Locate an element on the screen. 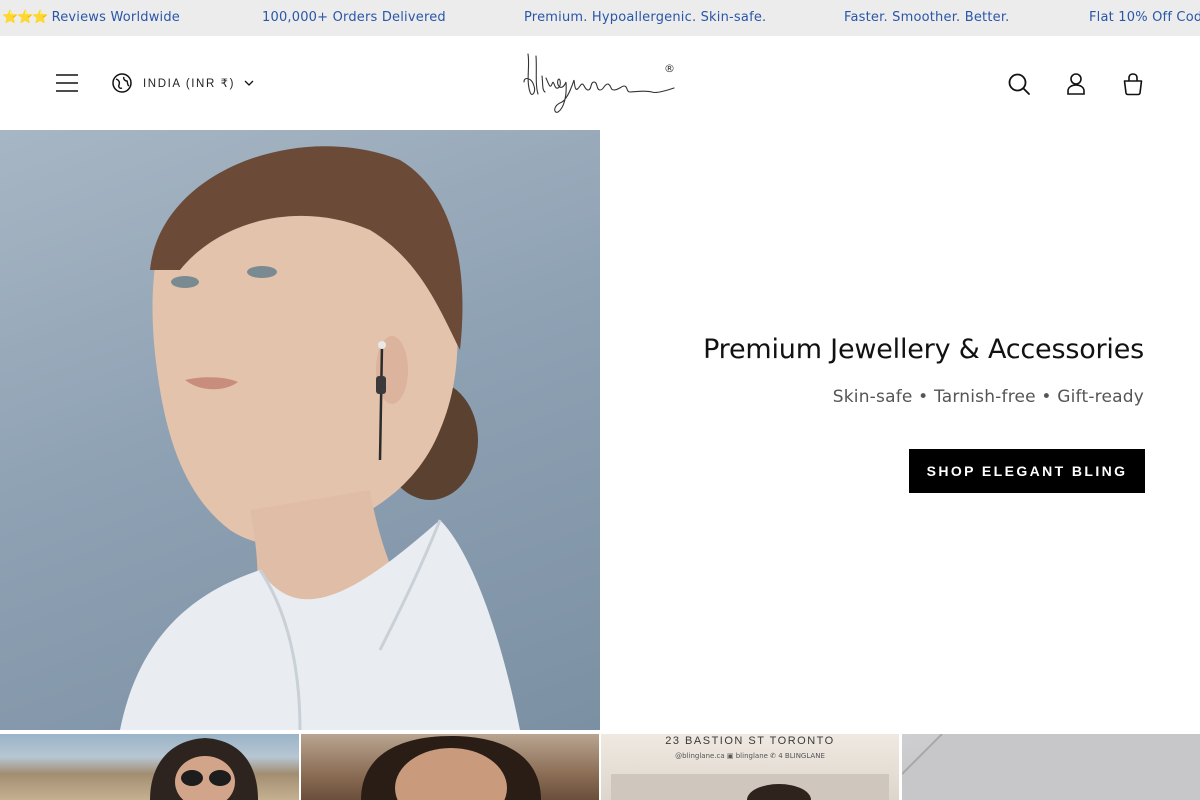 Image resolution: width=1200 pixels, height=800 pixels. logo-script-image is located at coordinates (599, 83).